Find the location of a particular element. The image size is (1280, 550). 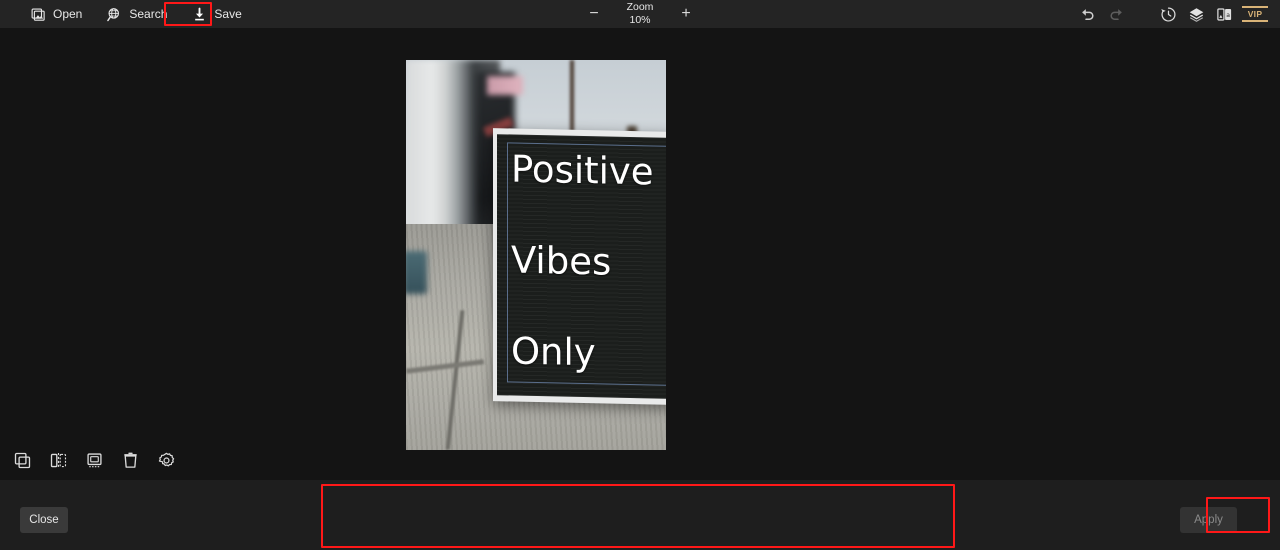

undo-arrow-icon is located at coordinates (1088, 14).